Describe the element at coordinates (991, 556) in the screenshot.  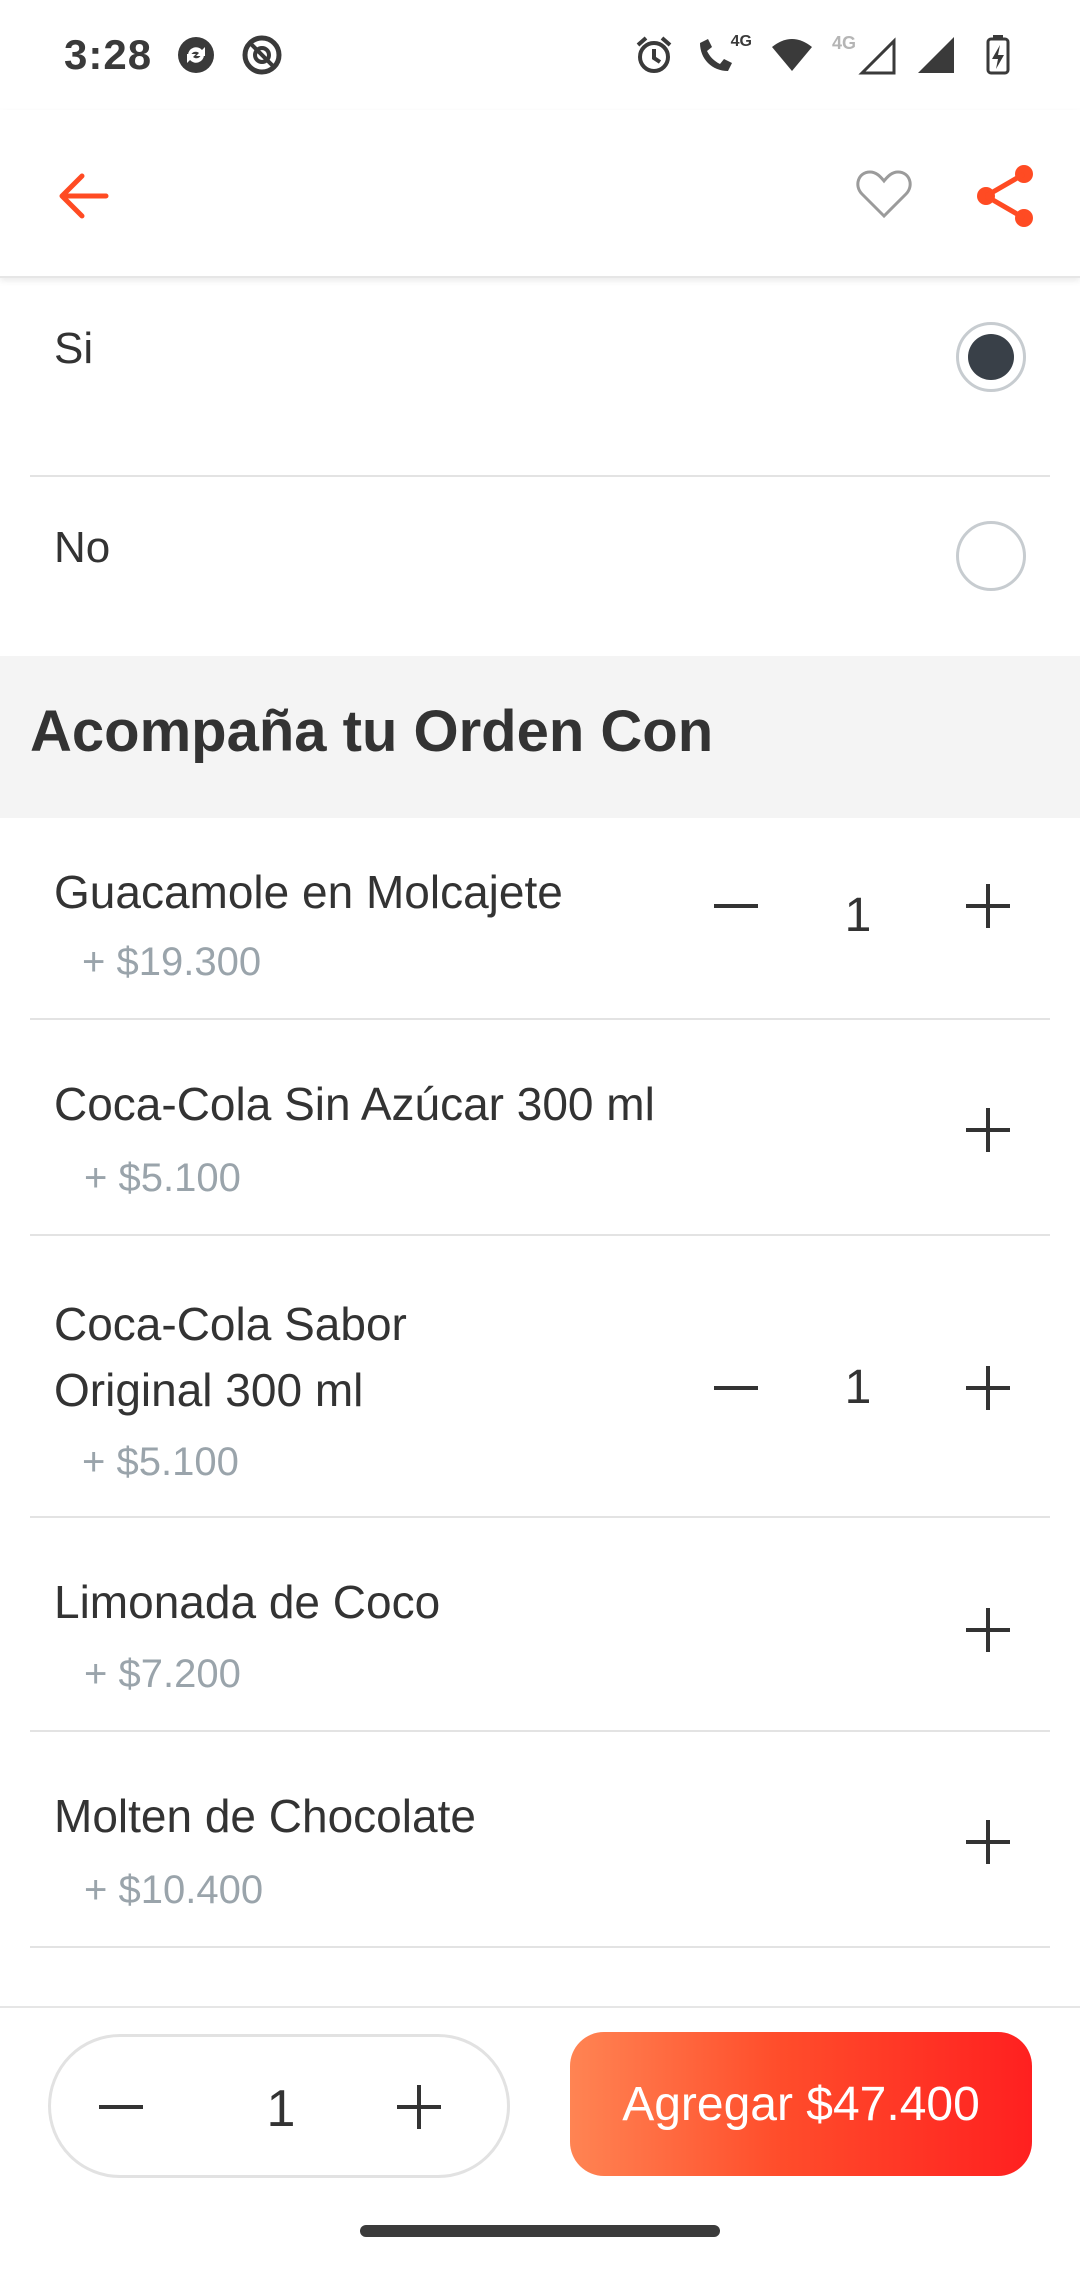
I see `radio-button` at that location.